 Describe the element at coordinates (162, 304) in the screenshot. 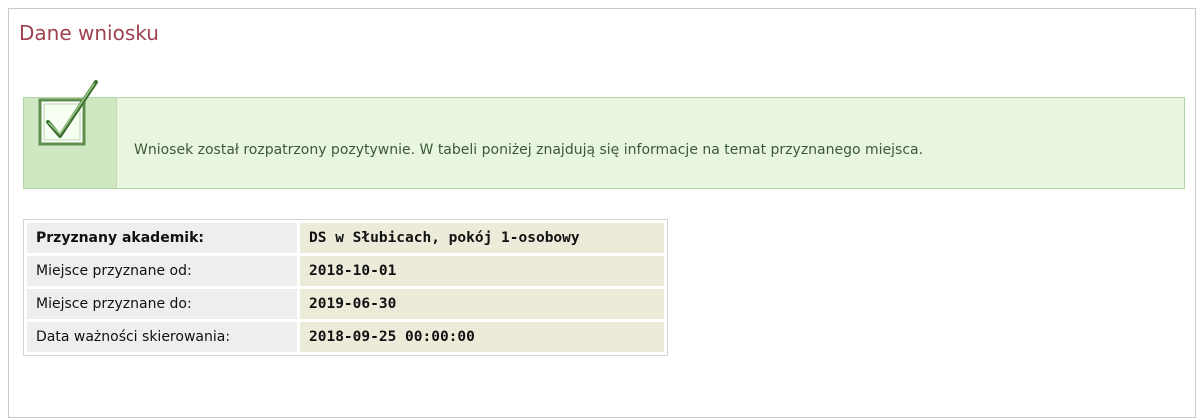

I see `row-label: Miejsce przyznane do:` at that location.